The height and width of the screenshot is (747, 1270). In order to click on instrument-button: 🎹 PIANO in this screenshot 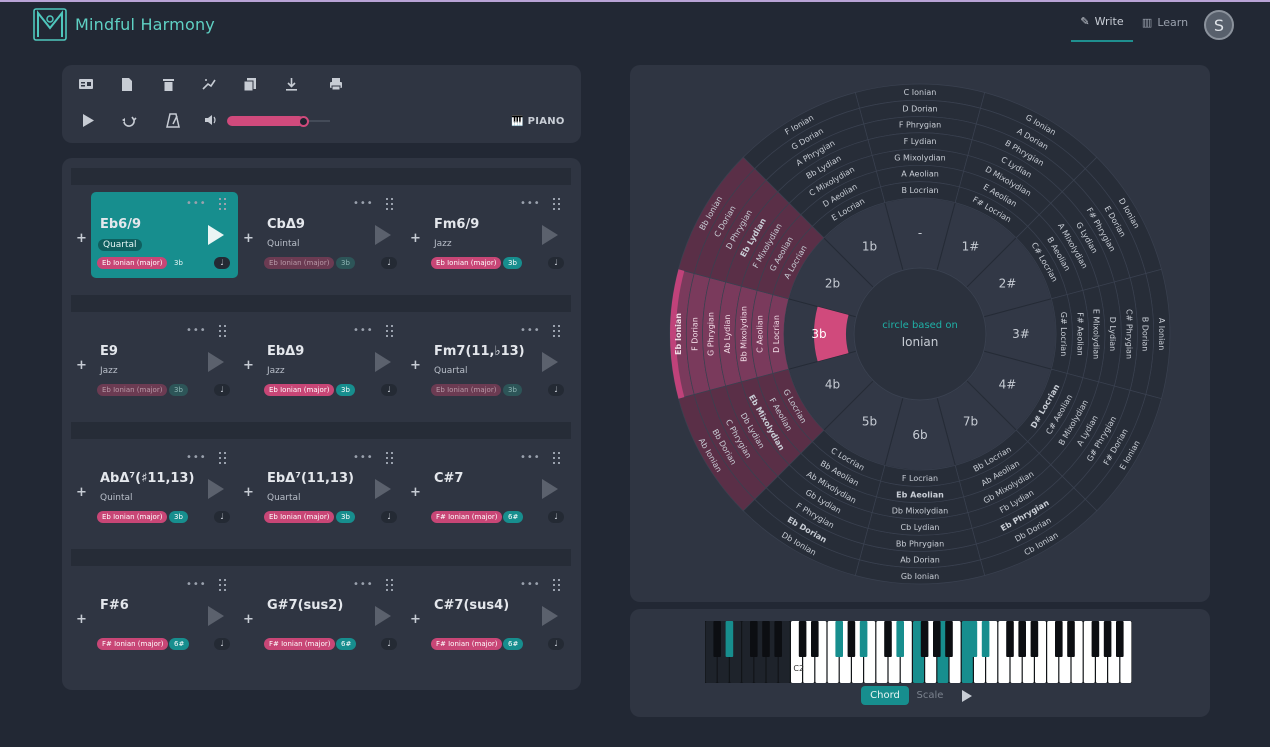, I will do `click(538, 121)`.